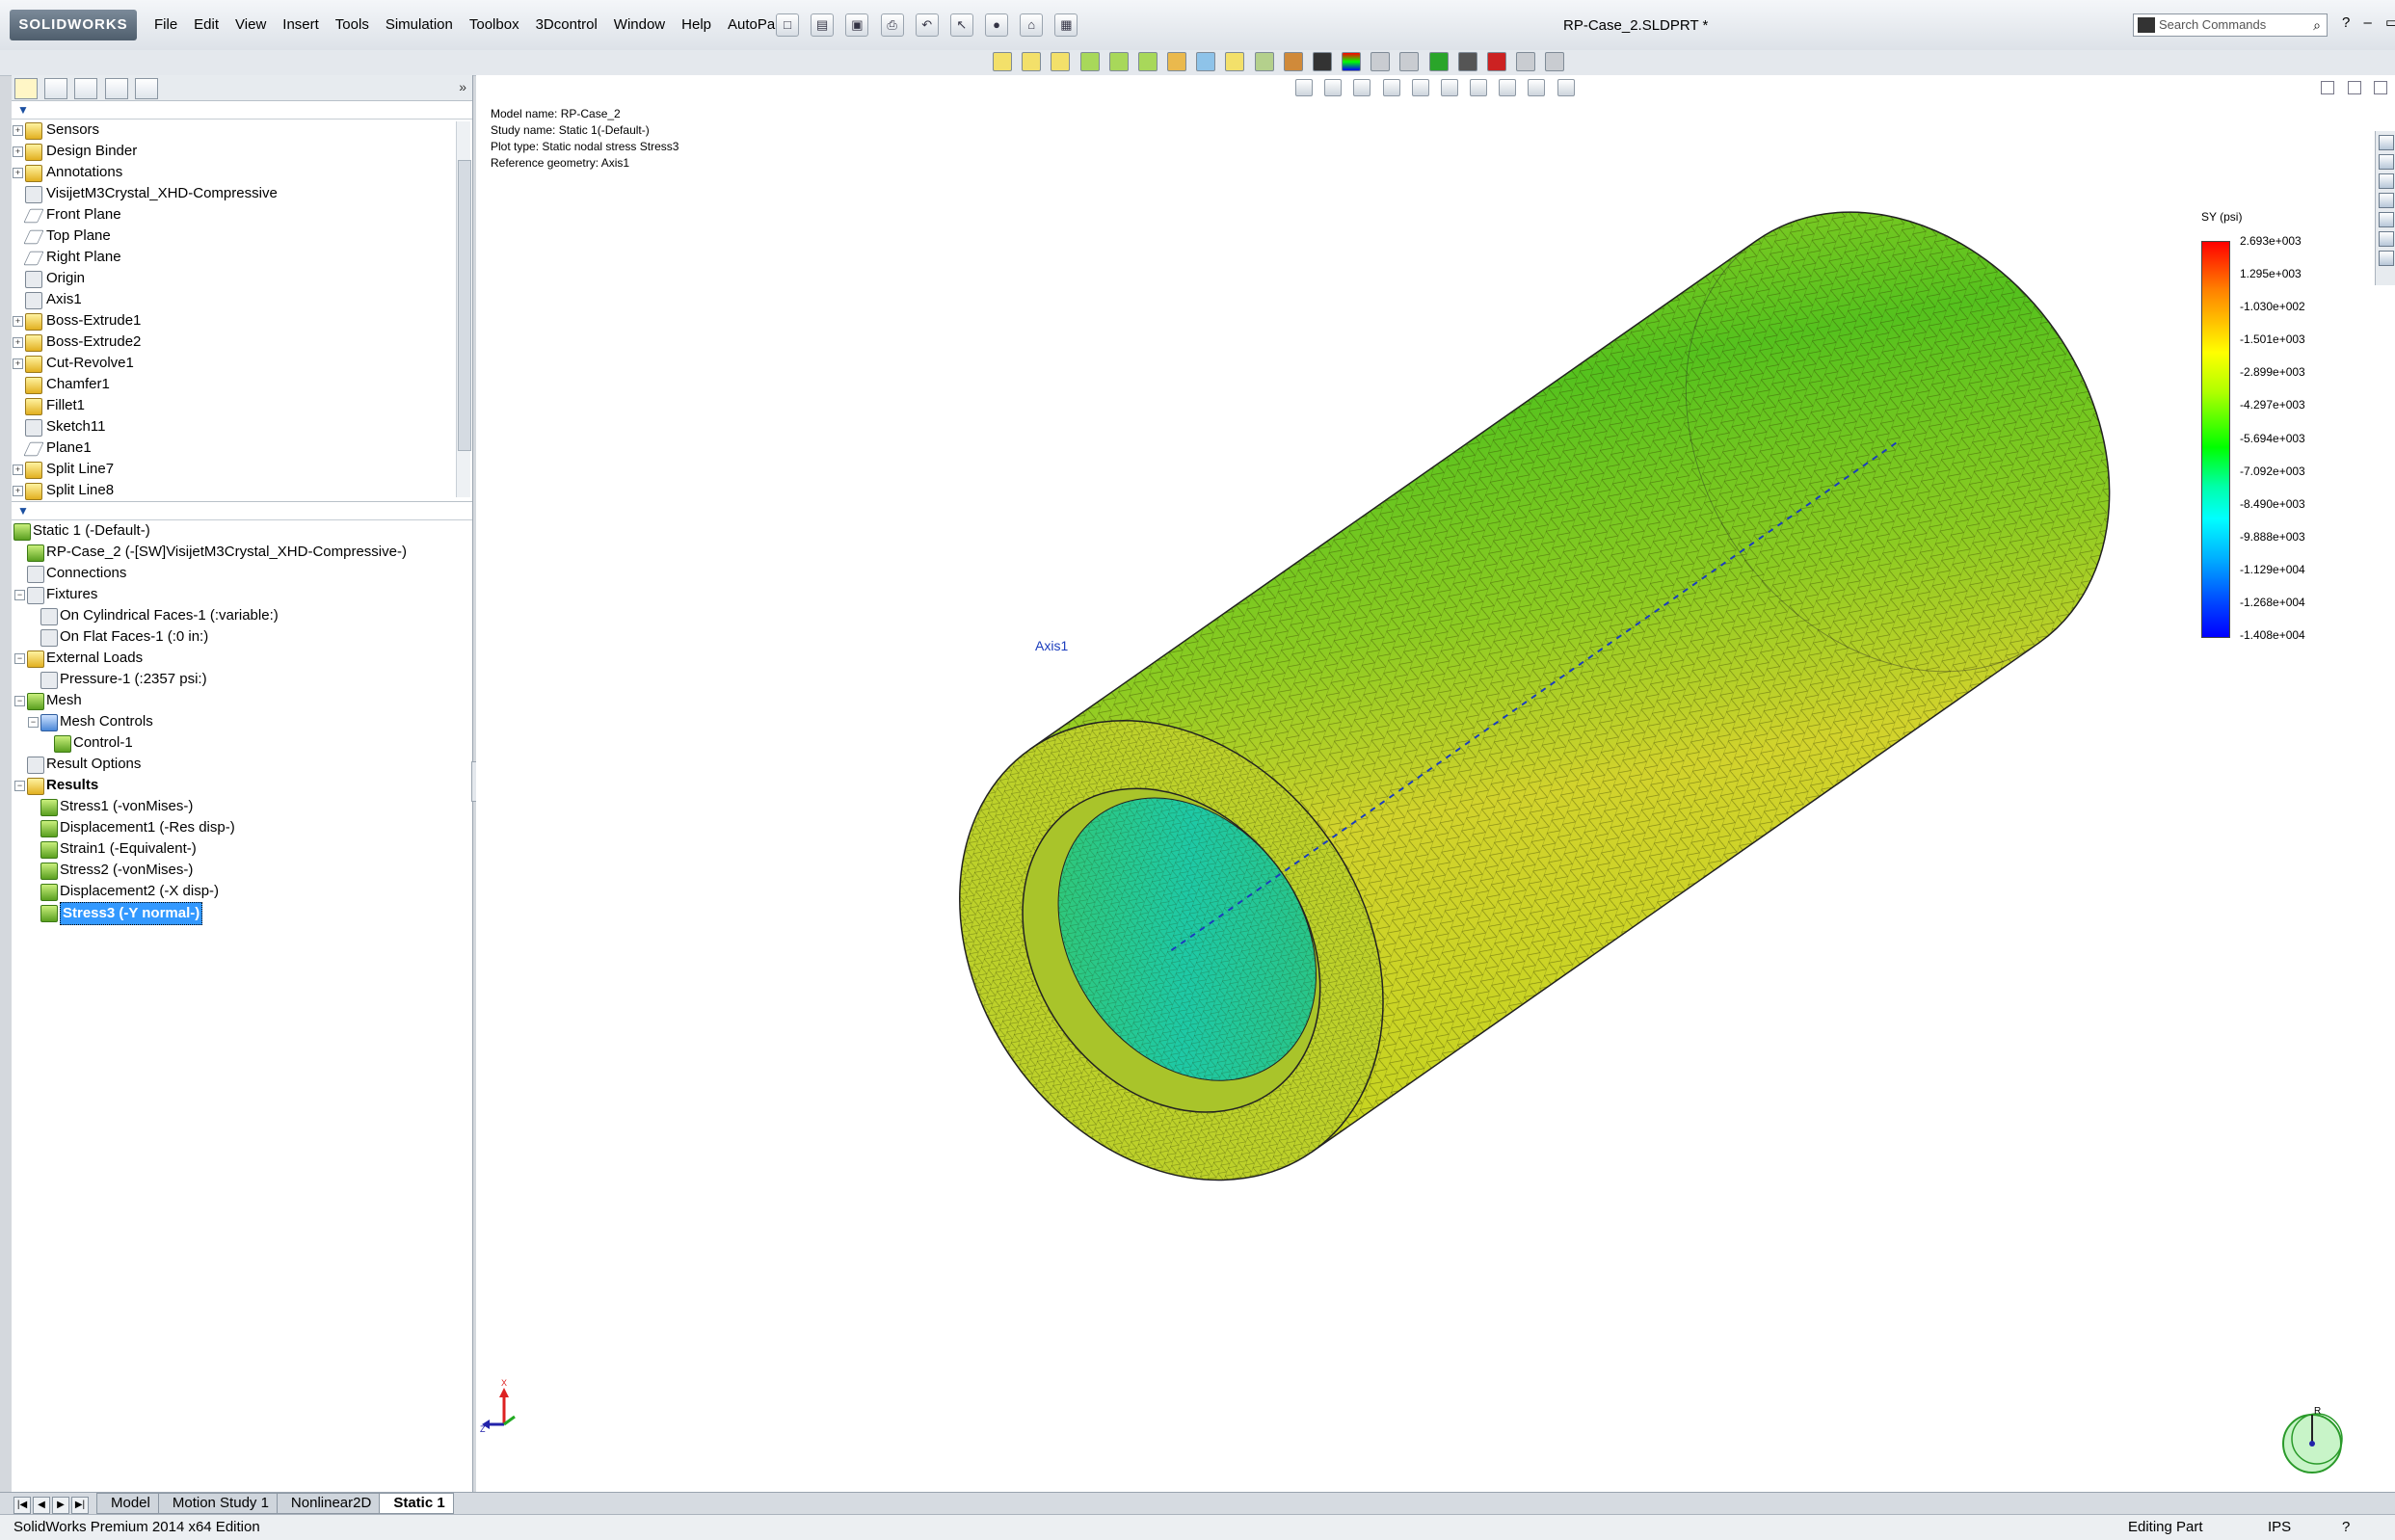 The image size is (2395, 1540). I want to click on settings-icon, so click(1555, 61).